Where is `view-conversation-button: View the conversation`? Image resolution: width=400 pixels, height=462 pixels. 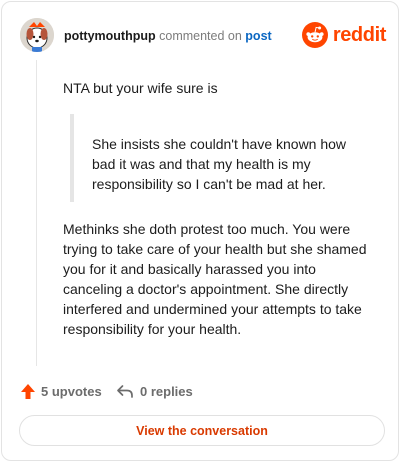
view-conversation-button: View the conversation is located at coordinates (202, 430).